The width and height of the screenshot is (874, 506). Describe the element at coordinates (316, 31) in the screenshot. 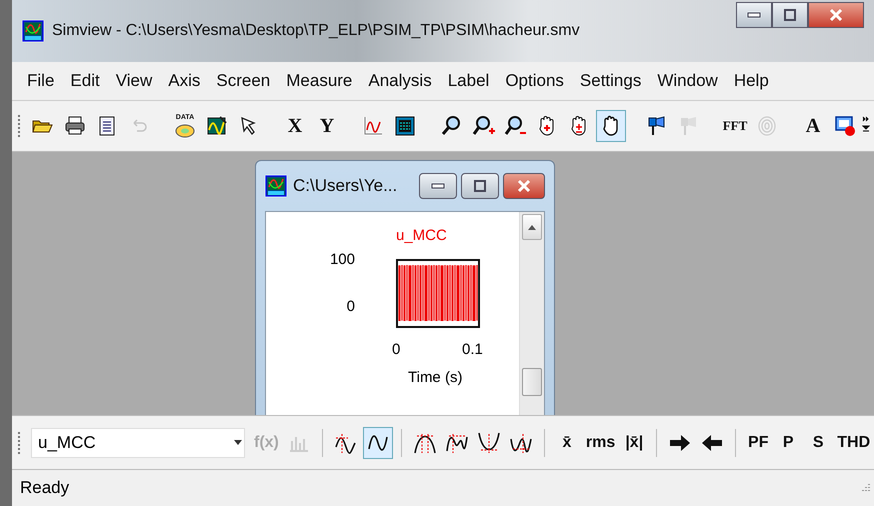

I see `window-title: Simview - C:\Users\Yesma\Desktop\TP_ELP\PSIM_TP\PSIM\hacheur.smv` at that location.